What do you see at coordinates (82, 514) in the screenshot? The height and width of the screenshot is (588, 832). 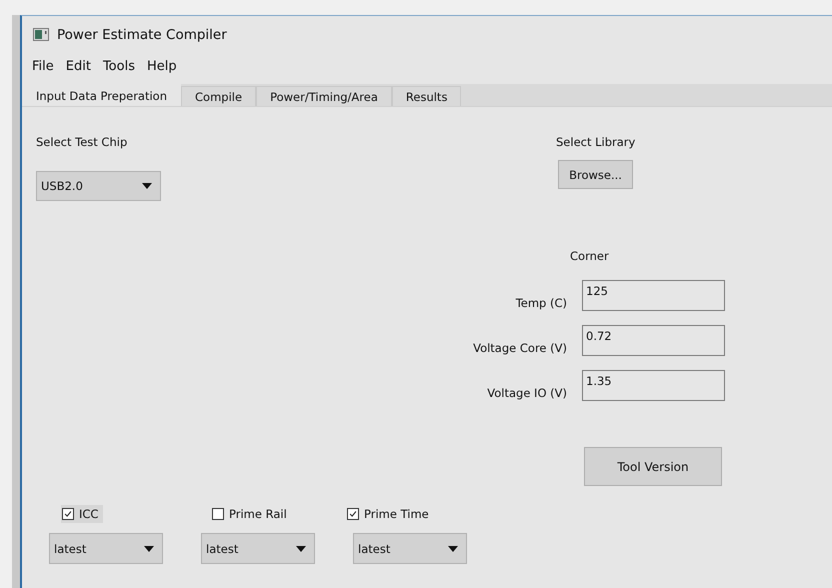 I see `checkbox: ICC` at bounding box center [82, 514].